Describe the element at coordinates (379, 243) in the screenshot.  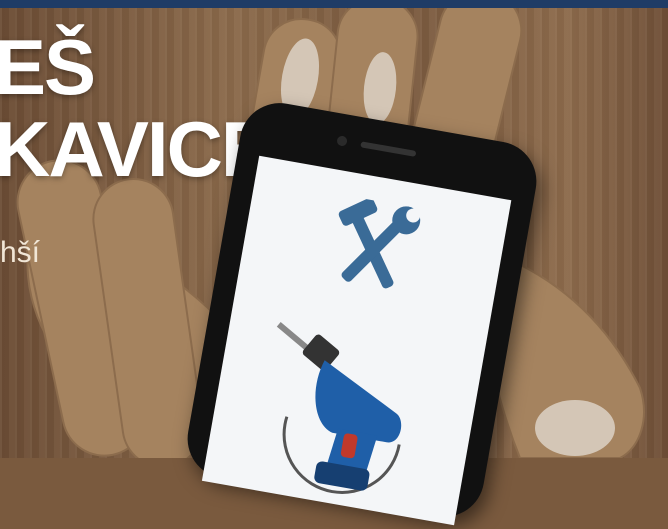
I see `hammer-wrench-icon` at that location.